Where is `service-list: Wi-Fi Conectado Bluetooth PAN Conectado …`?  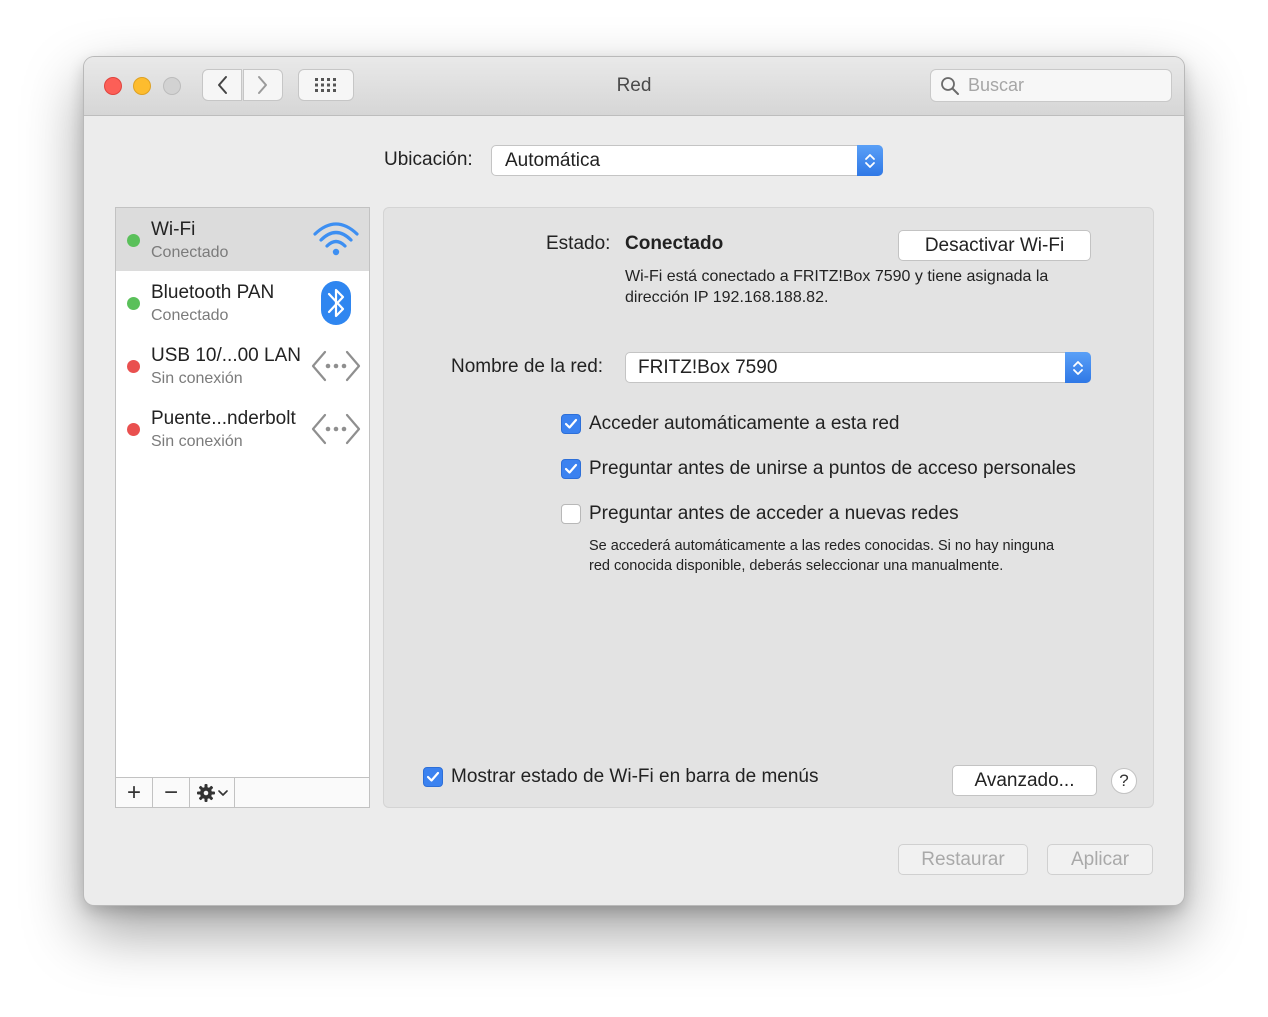
service-list: Wi-Fi Conectado Bluetooth PAN Conectado … is located at coordinates (242, 507).